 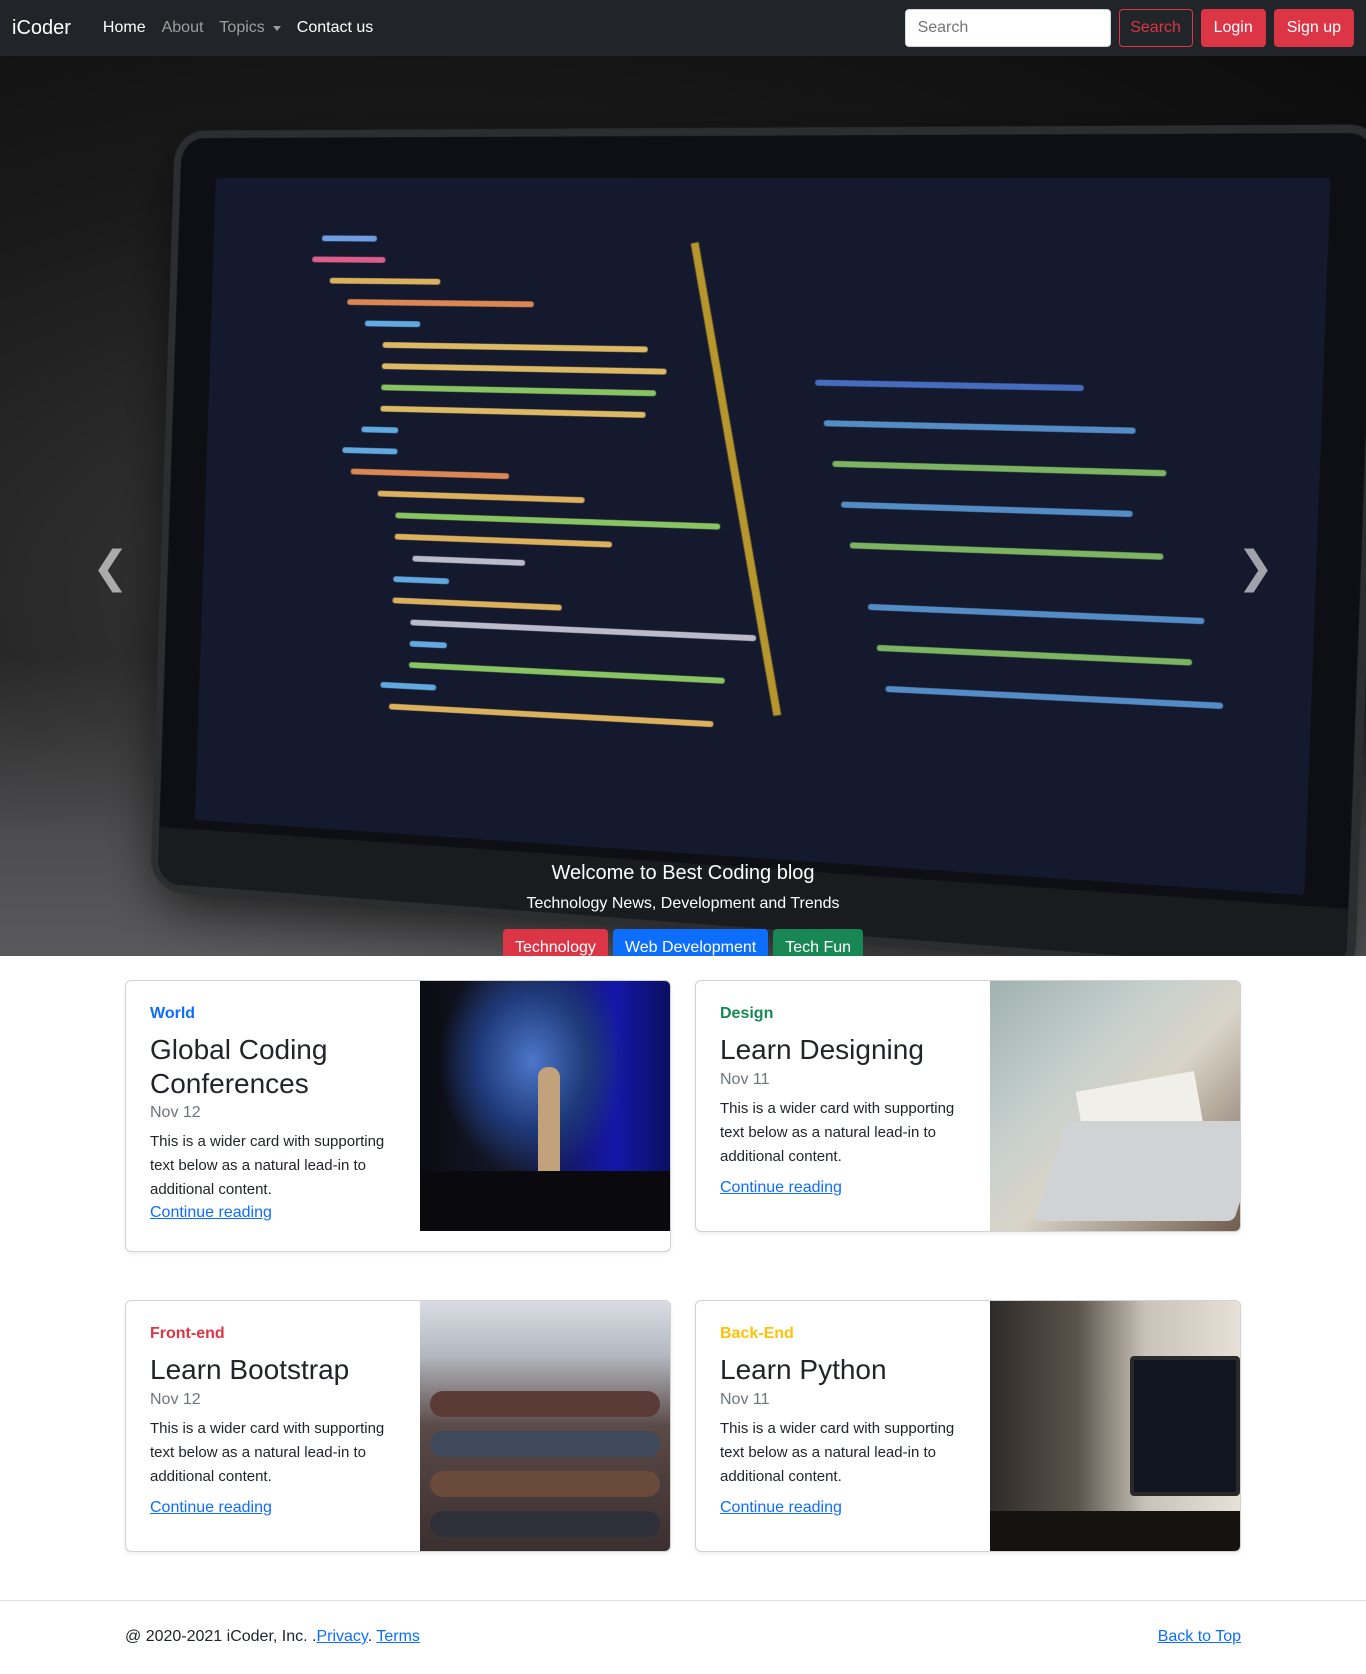 What do you see at coordinates (239, 1066) in the screenshot?
I see `card-title: Global Coding Conferences` at bounding box center [239, 1066].